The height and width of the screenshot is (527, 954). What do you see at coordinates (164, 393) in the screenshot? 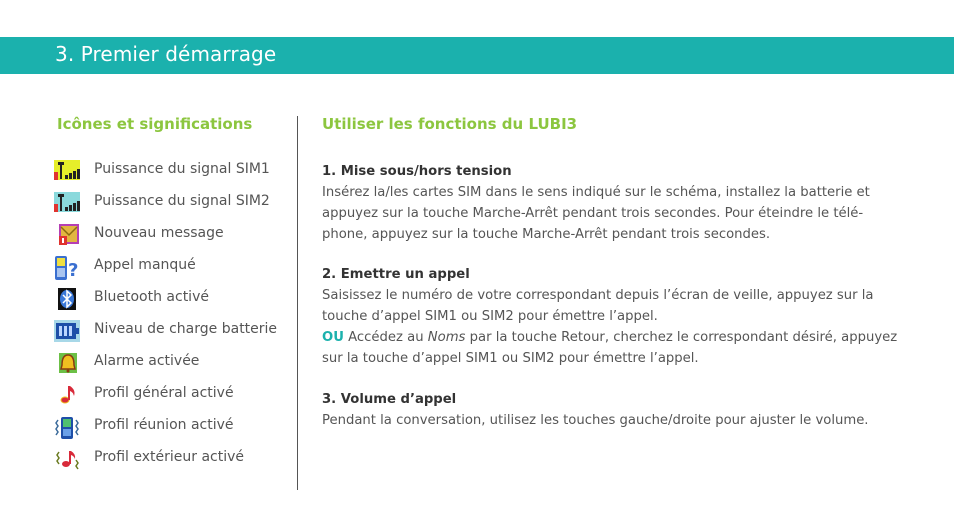
I see `icon-label: Profil général activé` at bounding box center [164, 393].